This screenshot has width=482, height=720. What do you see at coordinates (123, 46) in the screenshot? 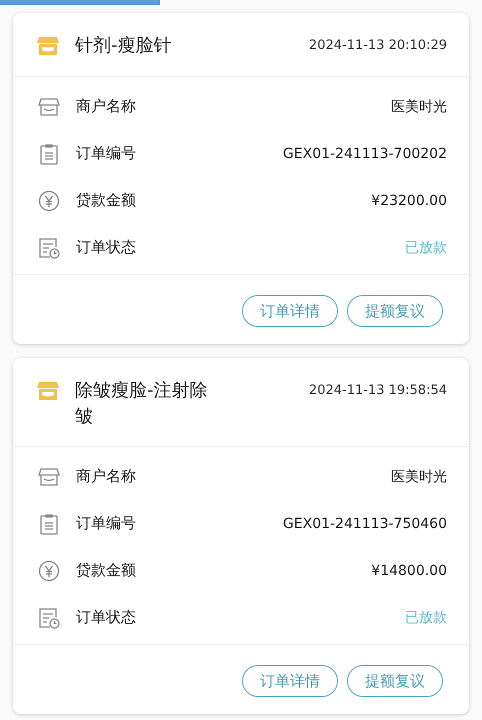
I see `order-title: 针剂-瘦脸针` at bounding box center [123, 46].